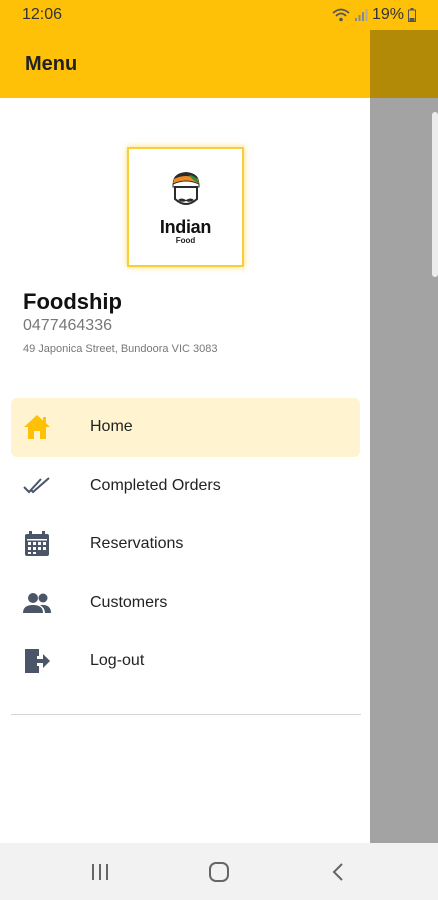  What do you see at coordinates (37, 544) in the screenshot?
I see `calendar-icon` at bounding box center [37, 544].